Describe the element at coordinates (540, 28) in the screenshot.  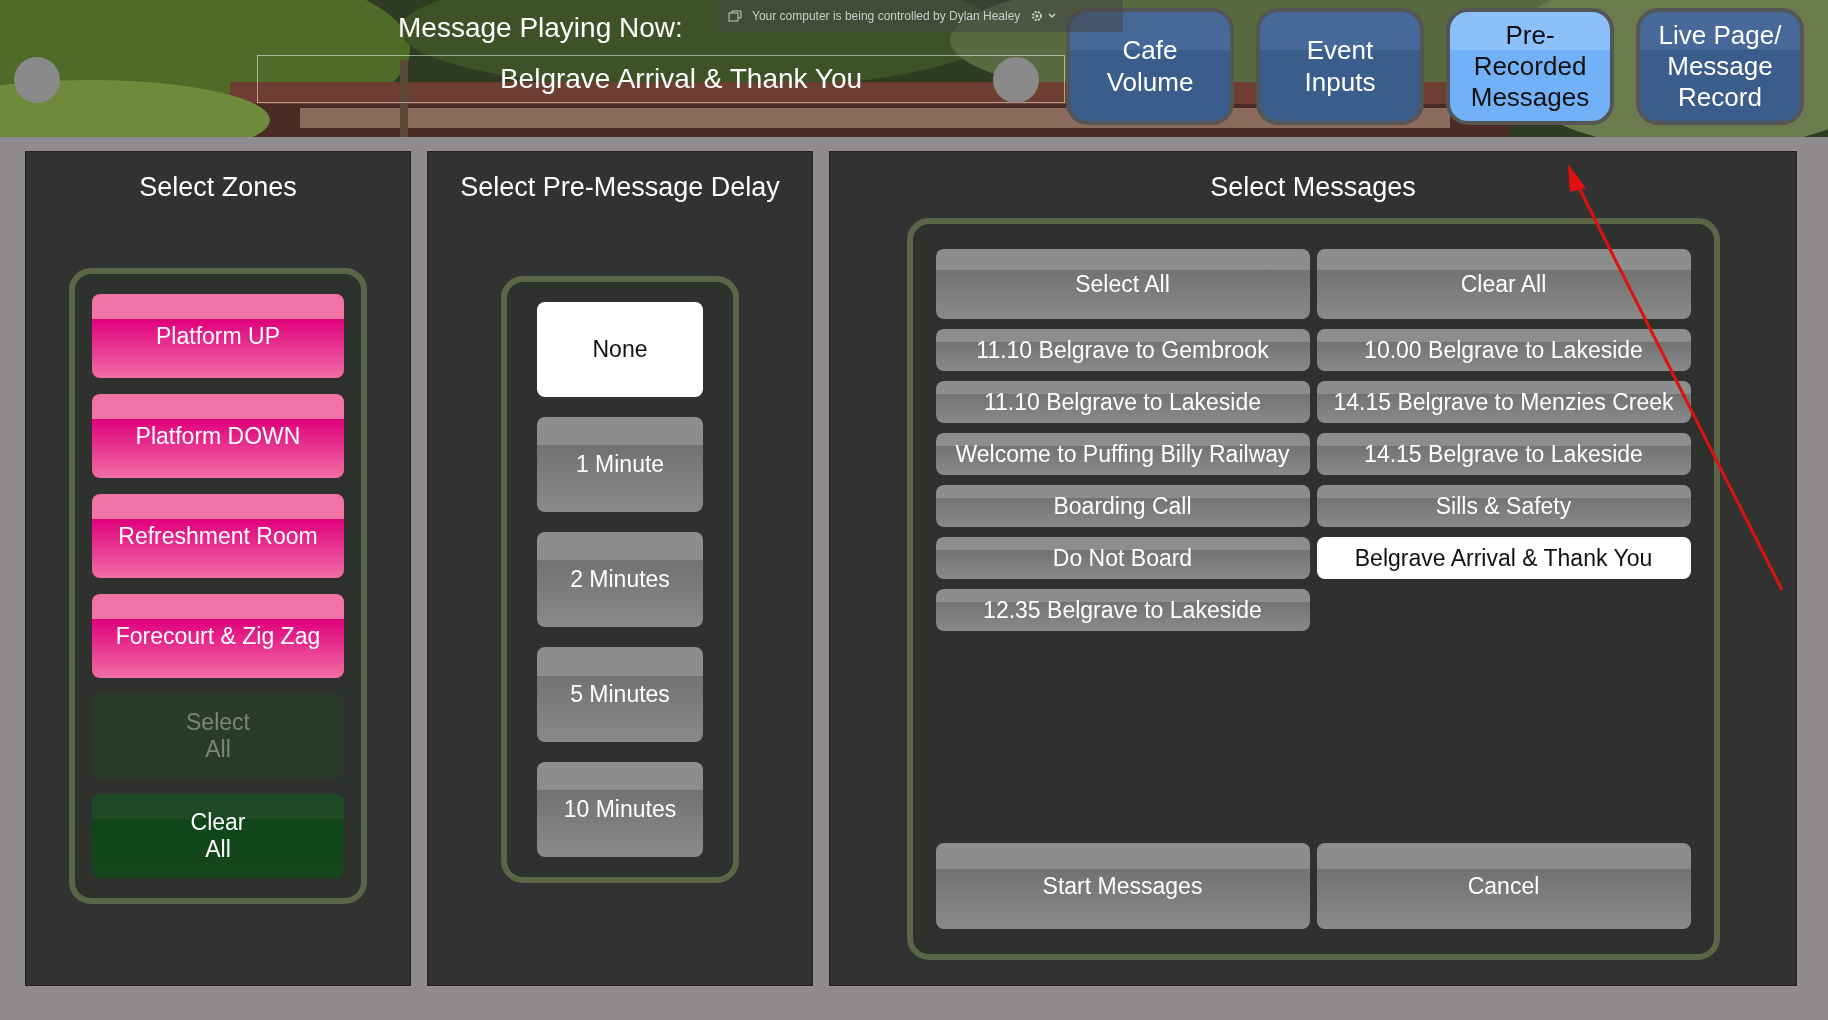
I see `now-playing-label: Message Playing Now:` at that location.